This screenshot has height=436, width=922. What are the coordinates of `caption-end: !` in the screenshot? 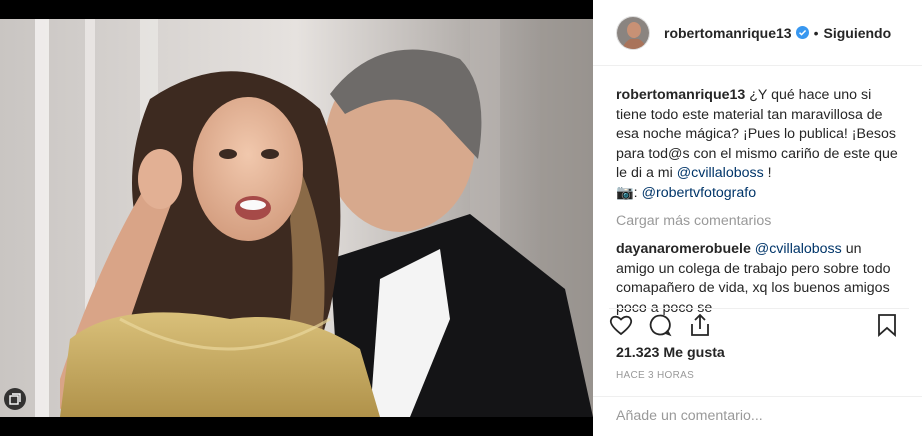 It's located at (767, 173).